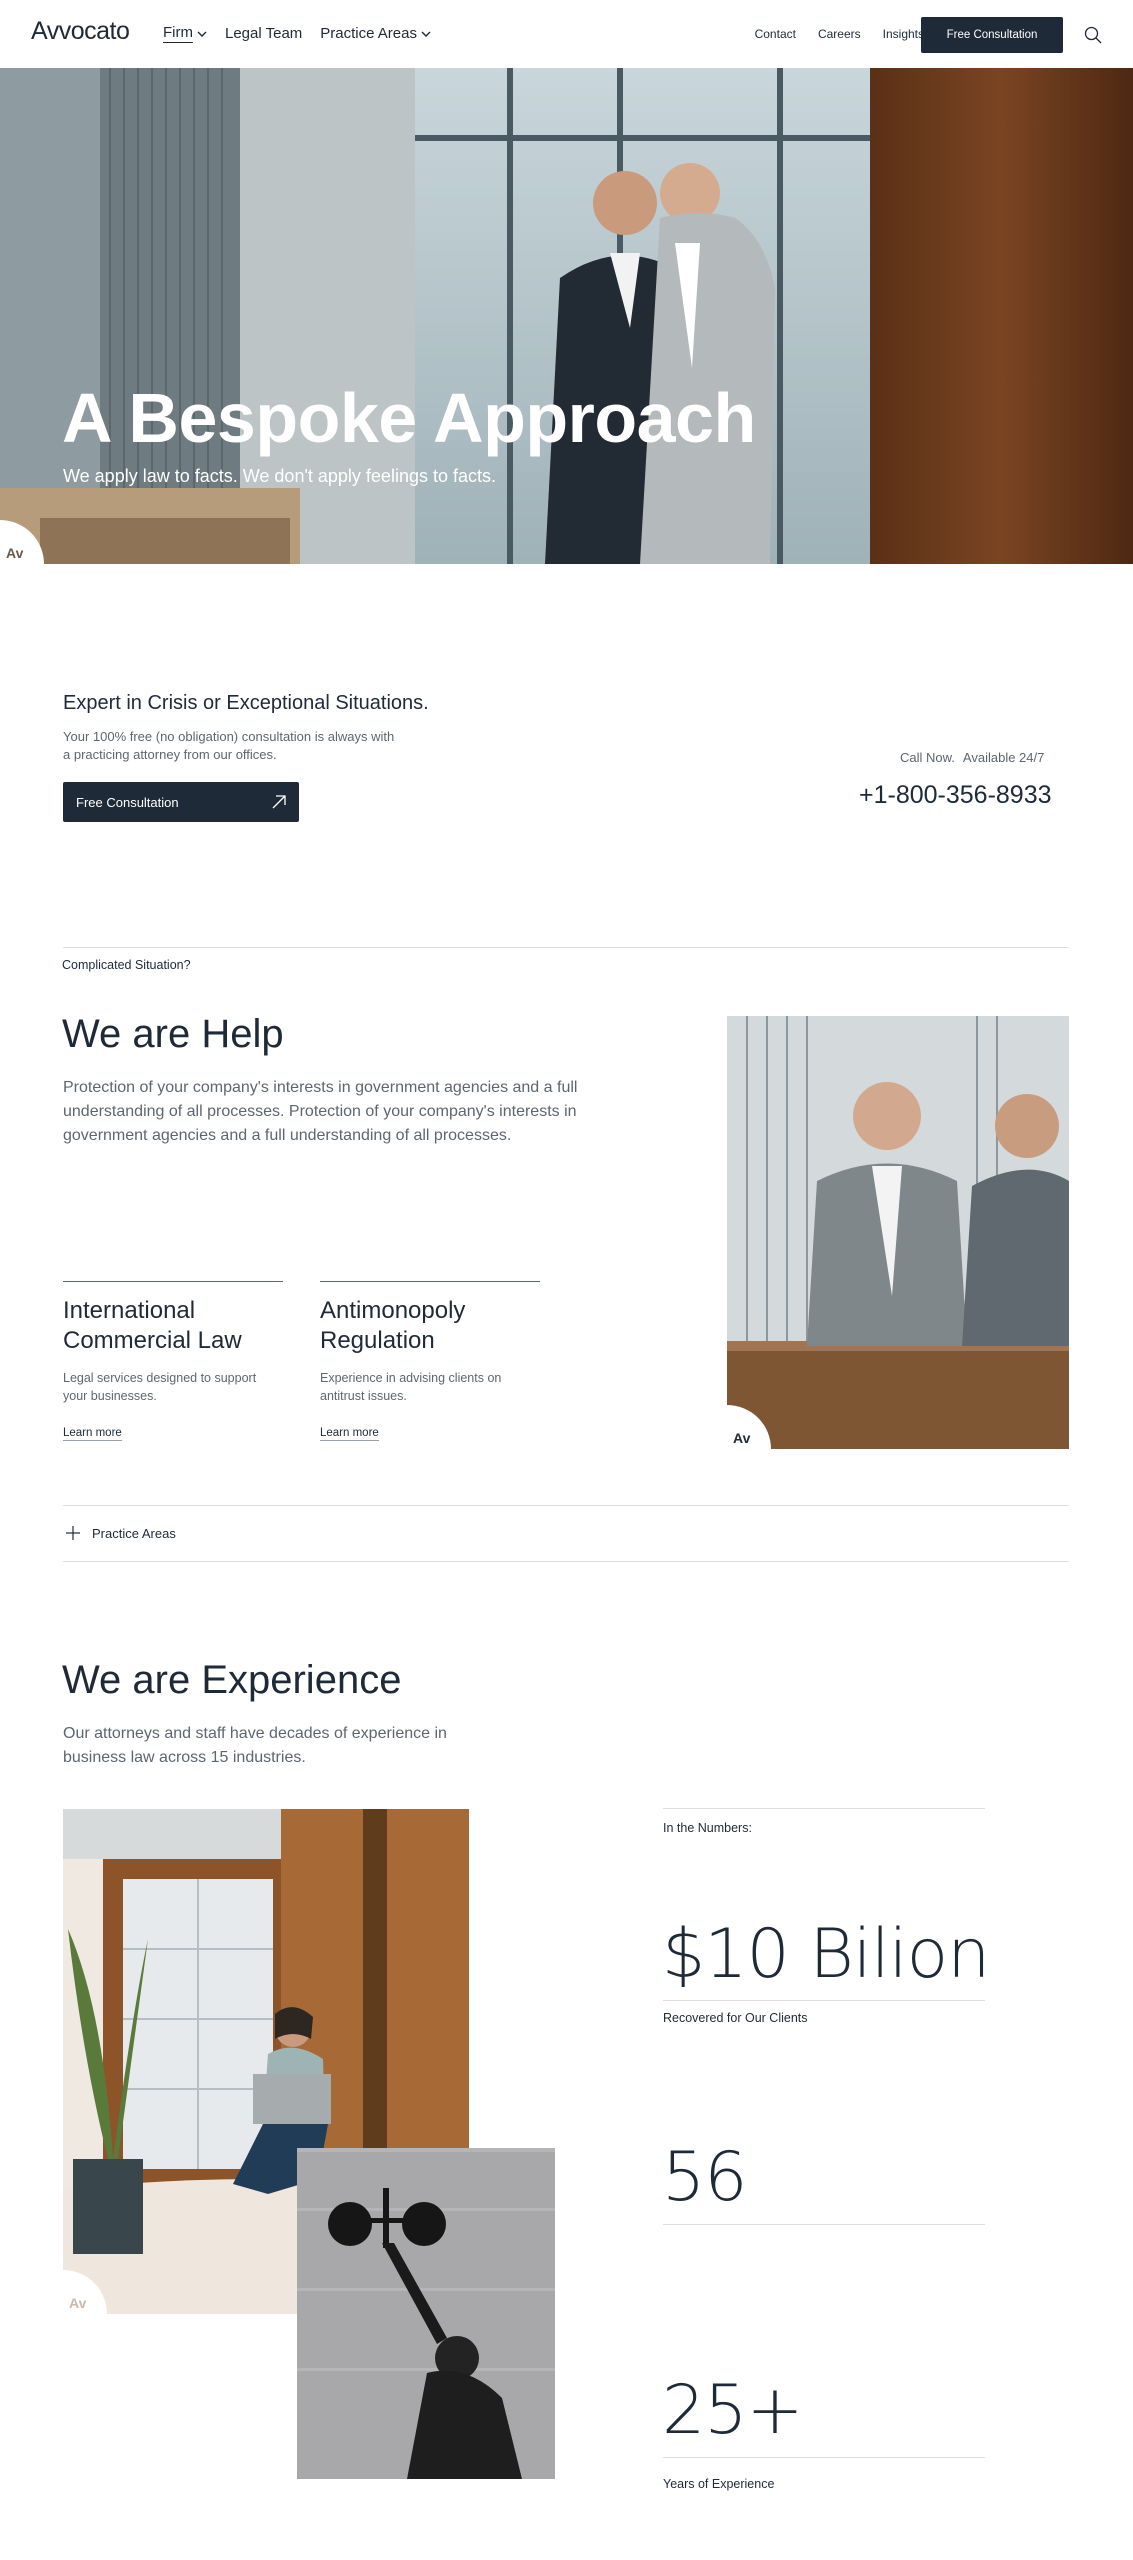 The height and width of the screenshot is (2560, 1133). I want to click on consultation-button-label: Free Consultation, so click(127, 802).